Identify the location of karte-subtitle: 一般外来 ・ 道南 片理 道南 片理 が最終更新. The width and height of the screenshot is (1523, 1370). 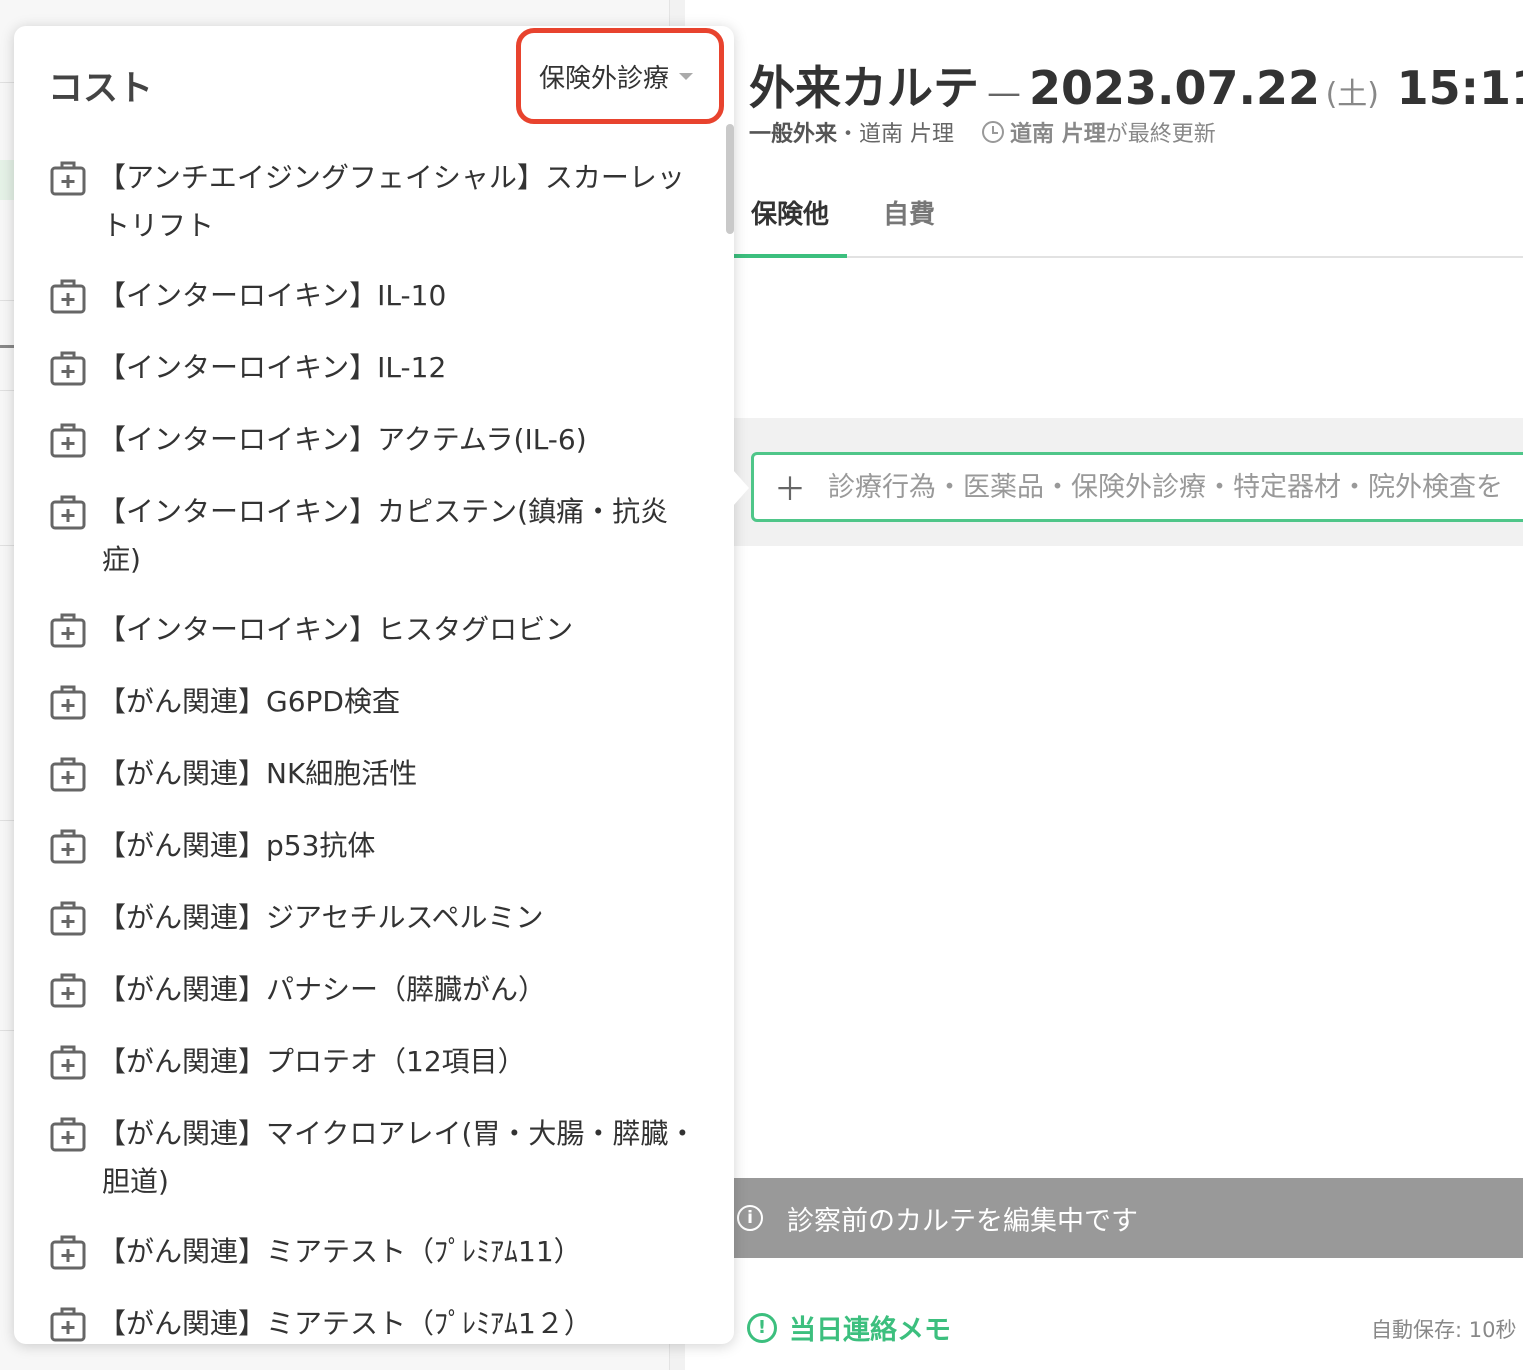
(982, 132).